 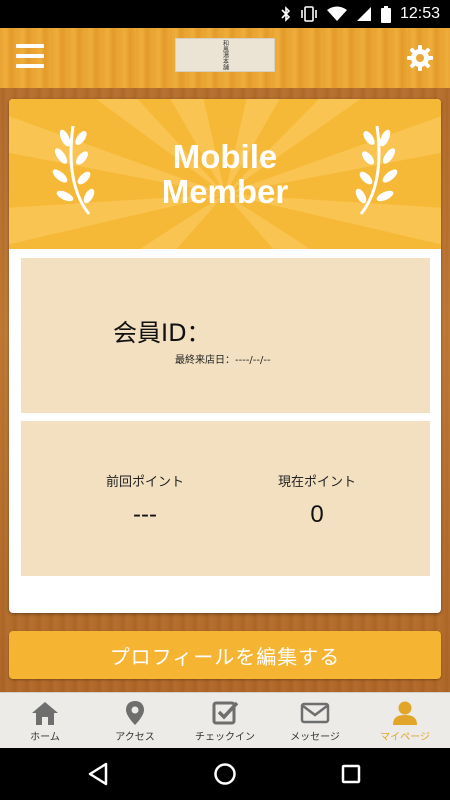 I want to click on home-circle-icon, so click(x=225, y=774).